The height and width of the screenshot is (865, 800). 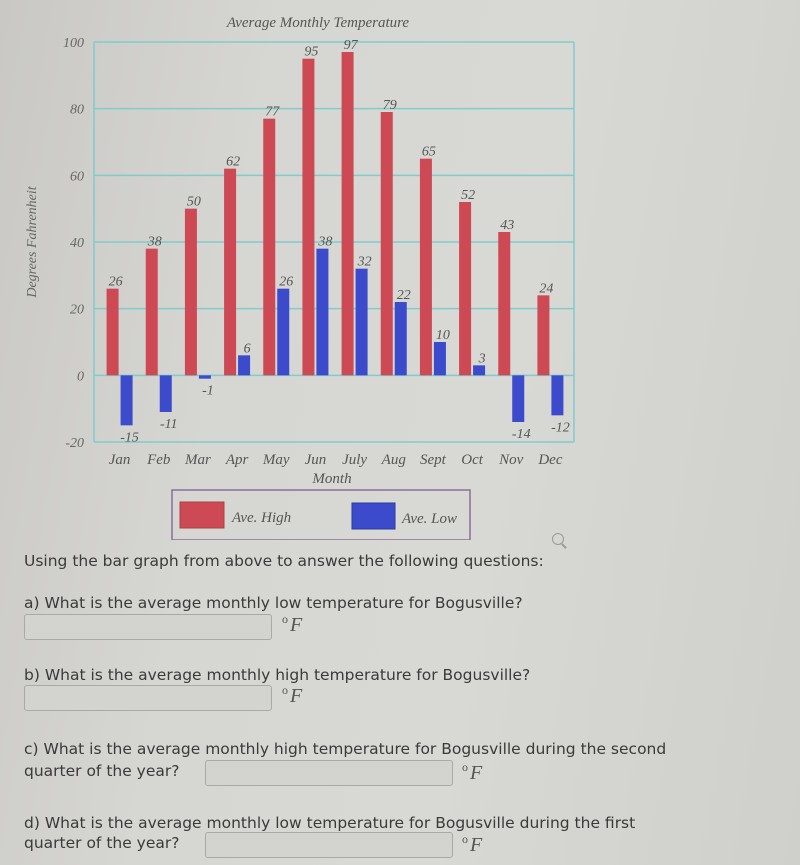 What do you see at coordinates (329, 845) in the screenshot?
I see `answer-d-input` at bounding box center [329, 845].